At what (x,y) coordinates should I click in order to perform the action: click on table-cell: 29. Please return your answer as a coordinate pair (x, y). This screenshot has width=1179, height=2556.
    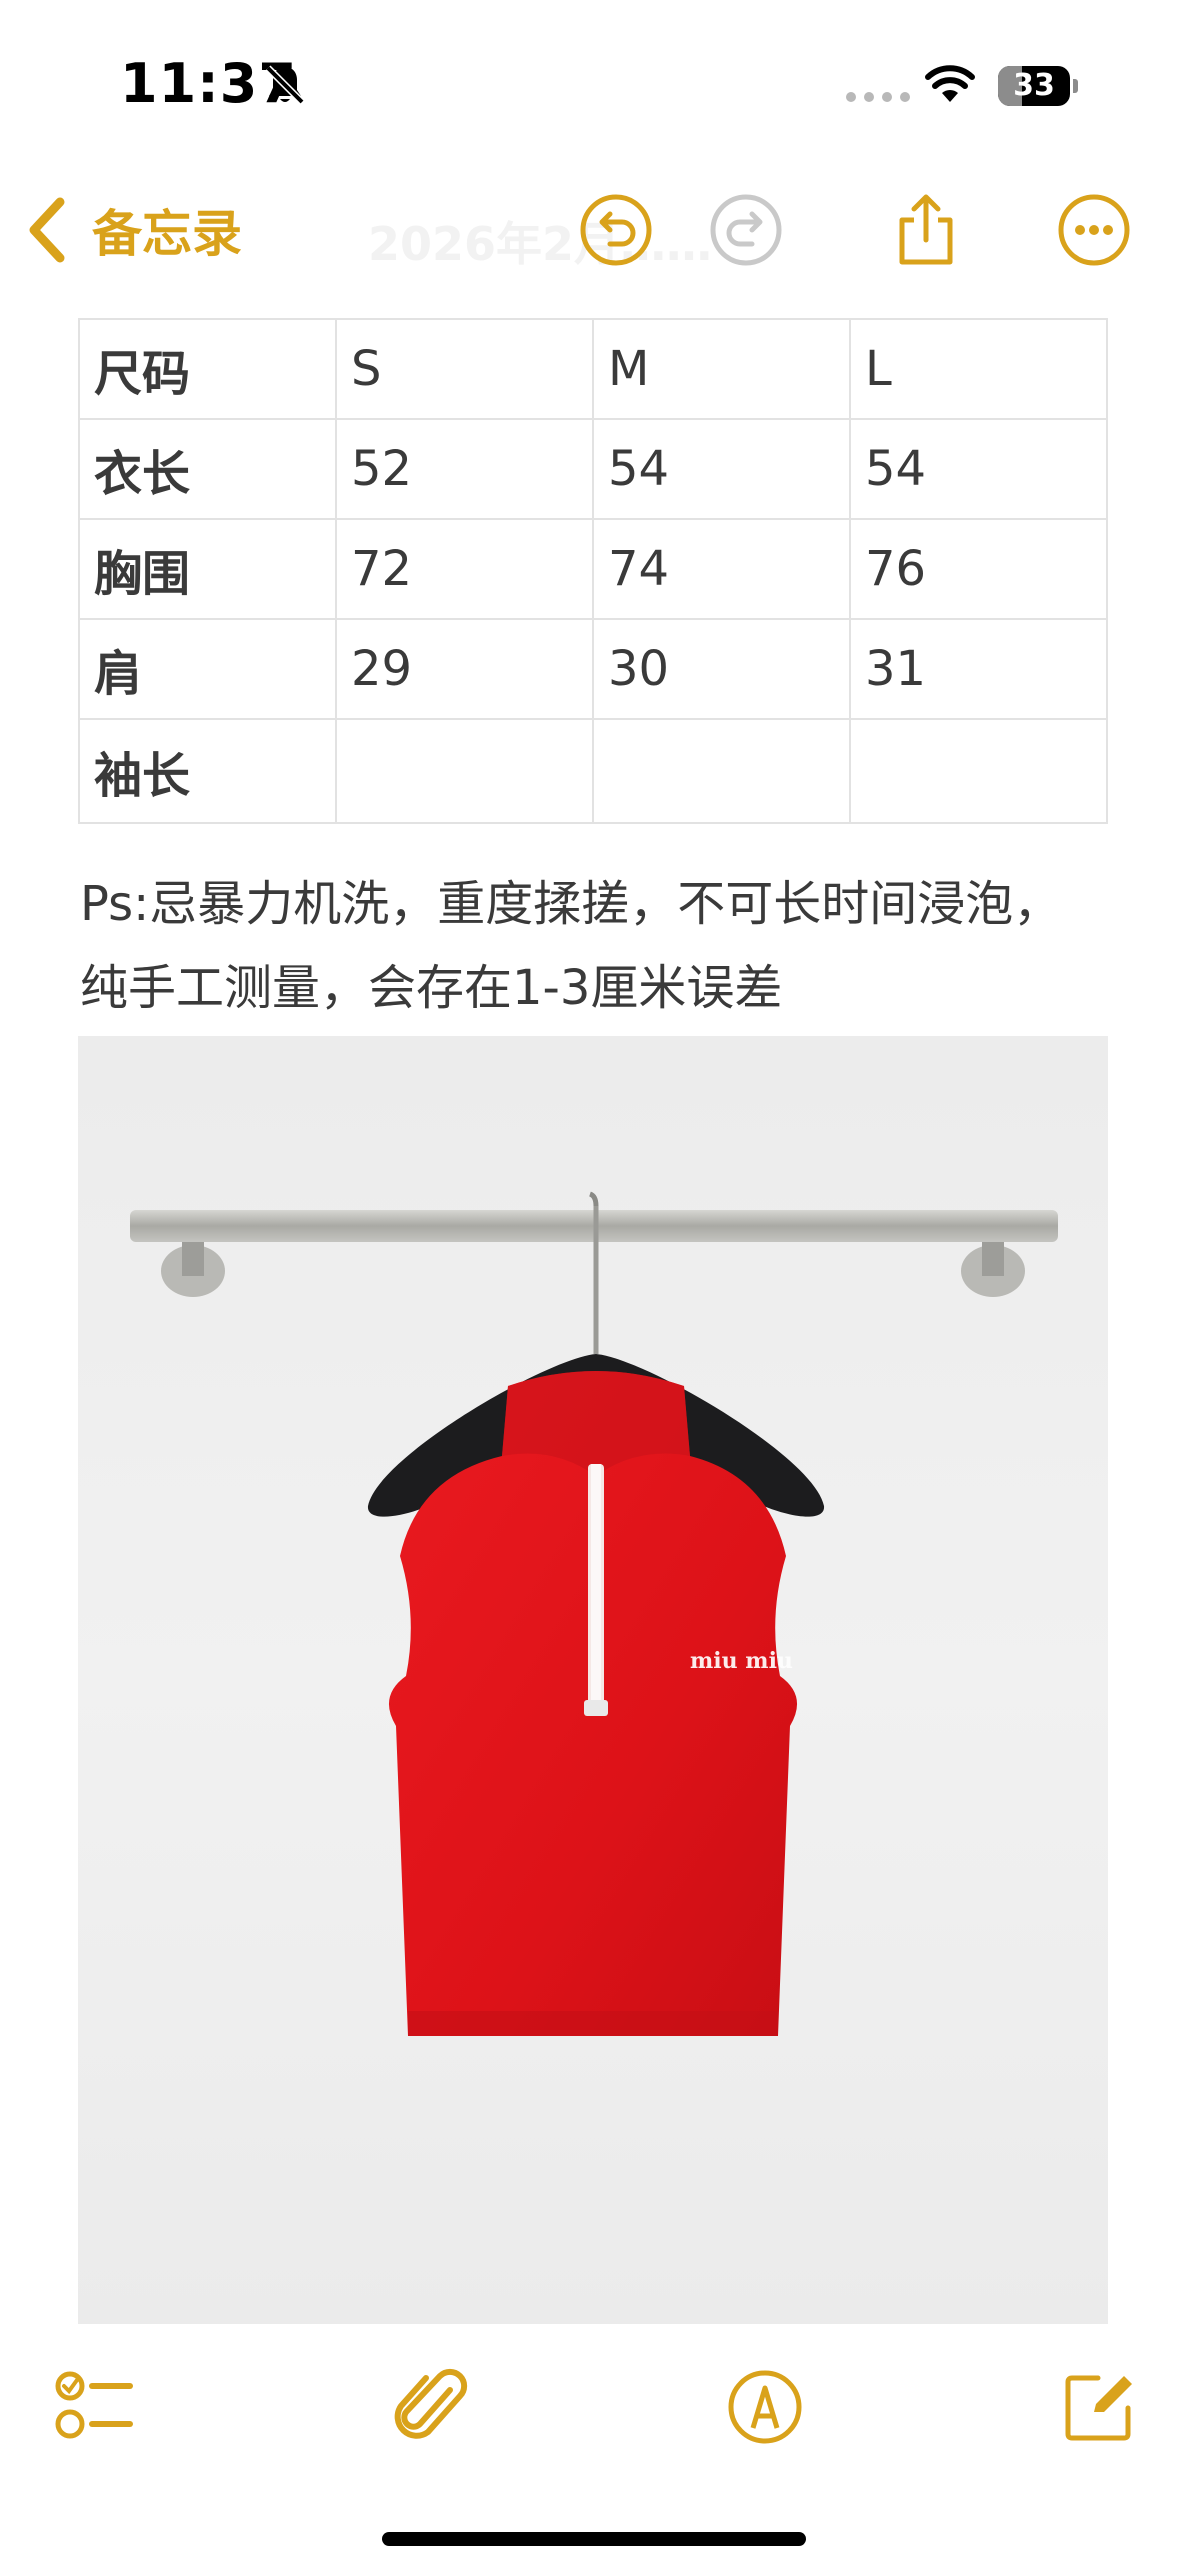
    Looking at the image, I should click on (464, 669).